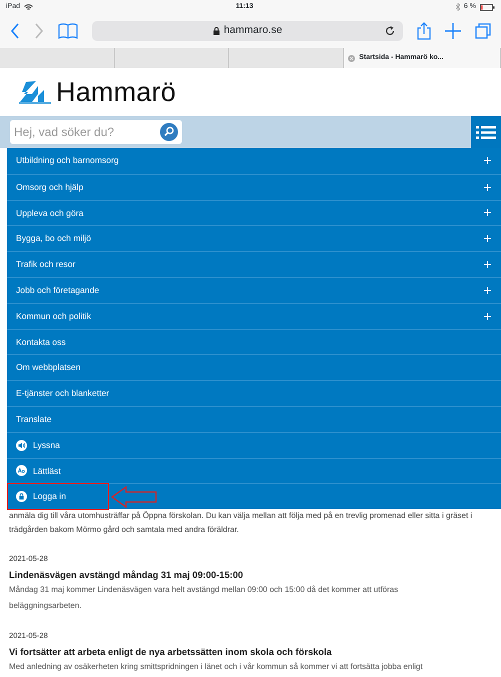 This screenshot has height=677, width=501. I want to click on menu-item: Omsorg och hjälp, so click(50, 187).